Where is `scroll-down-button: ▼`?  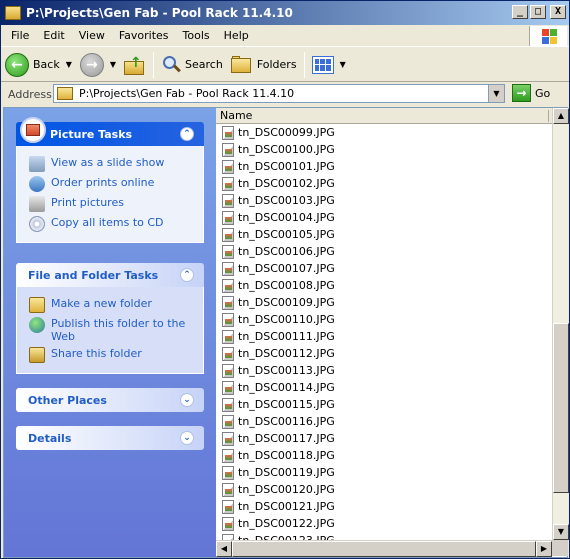 scroll-down-button: ▼ is located at coordinates (561, 532).